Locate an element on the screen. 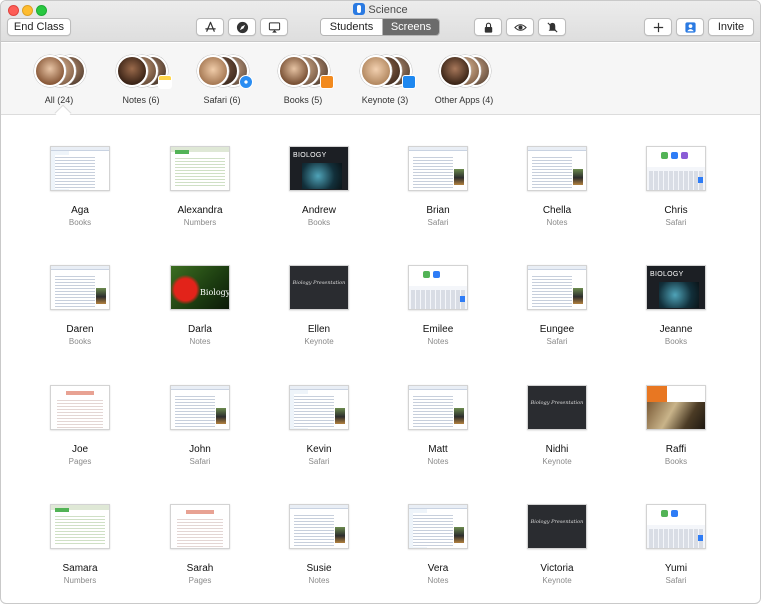  student-tile: Aga Books is located at coordinates (80, 186).